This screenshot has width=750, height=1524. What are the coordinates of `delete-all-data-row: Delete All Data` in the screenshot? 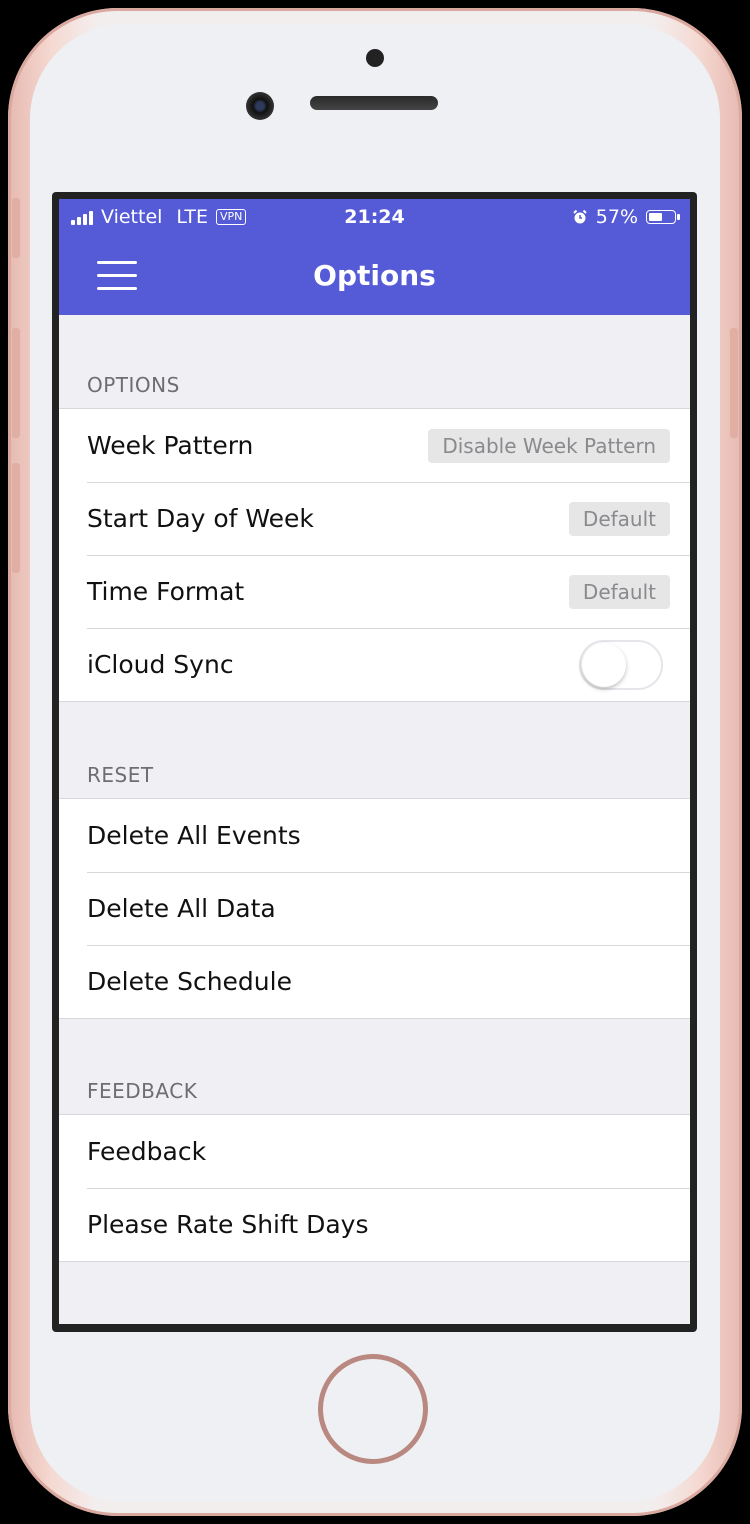 It's located at (374, 908).